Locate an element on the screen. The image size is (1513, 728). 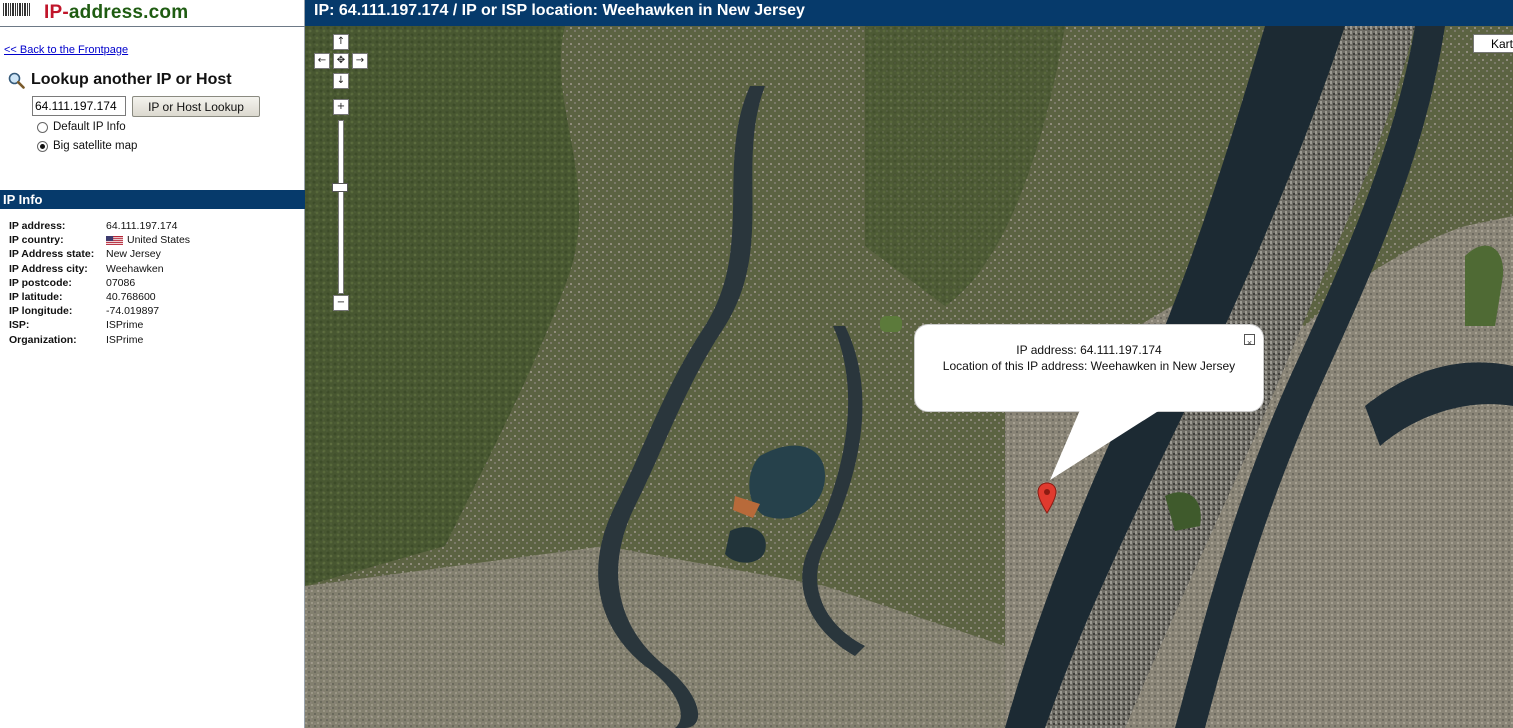
table-row: ISP: ISPrime is located at coordinates (99, 325).